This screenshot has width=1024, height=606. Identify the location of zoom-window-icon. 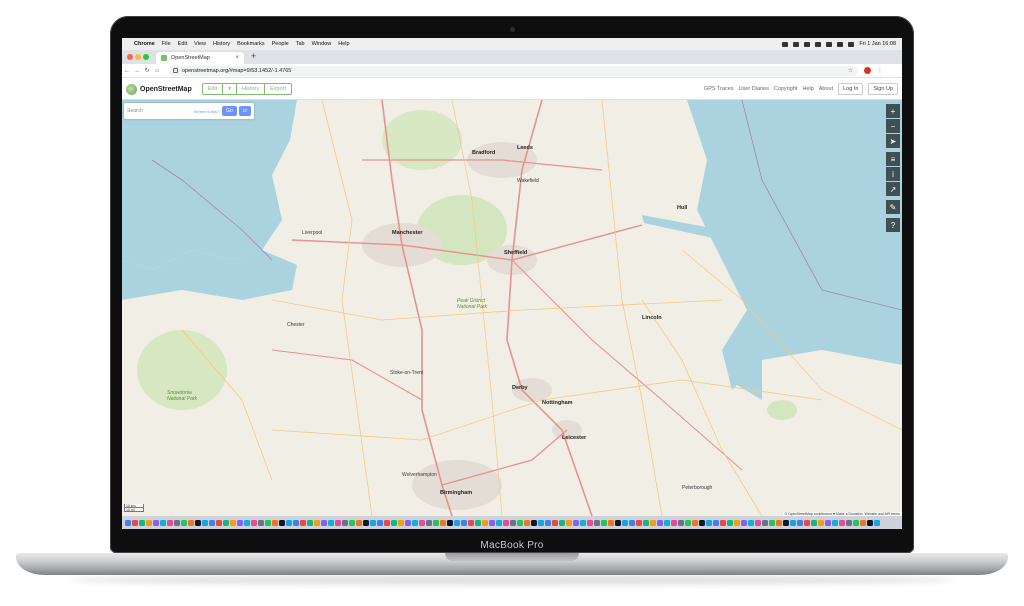
(146, 57).